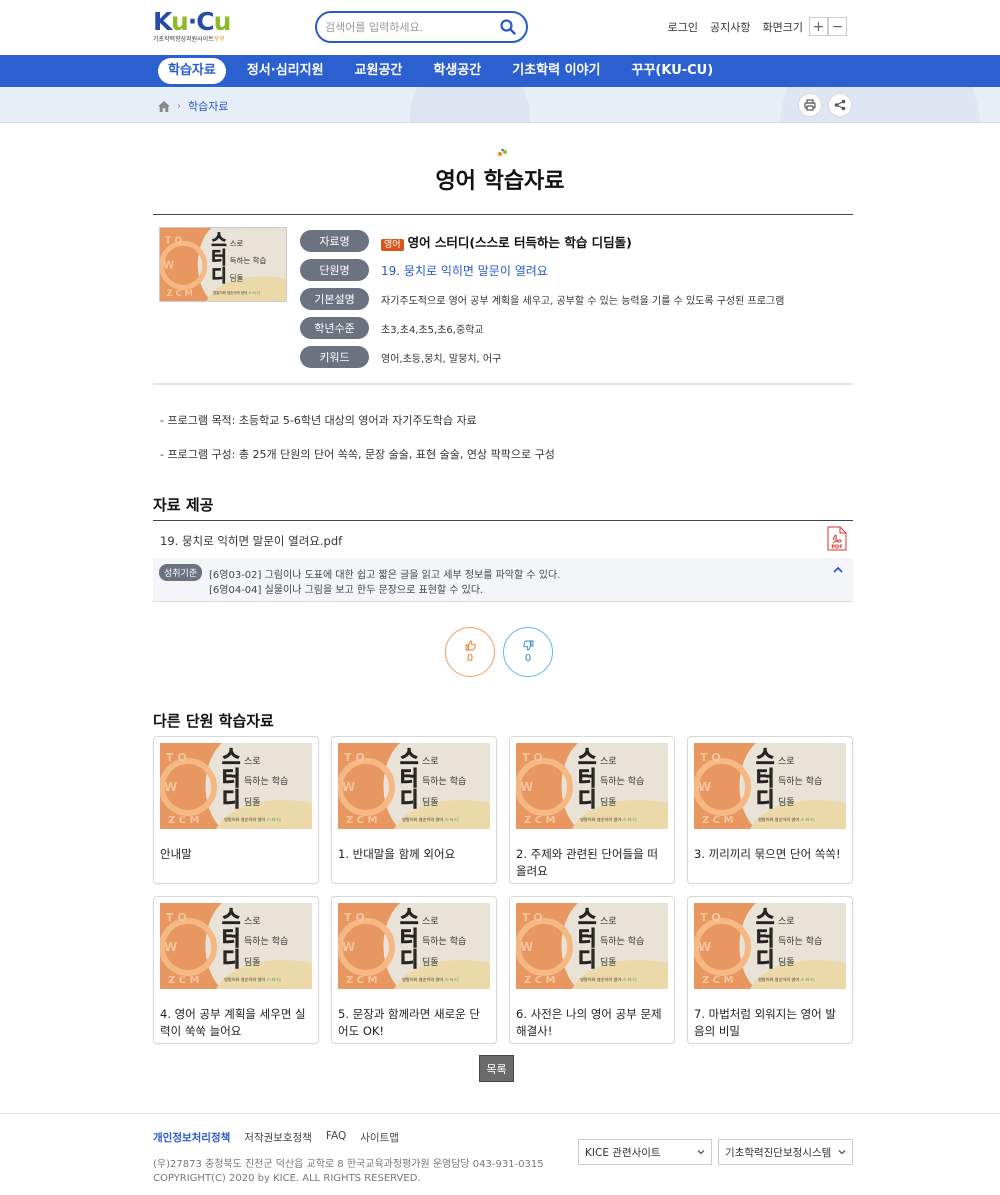 The width and height of the screenshot is (1000, 1195). Describe the element at coordinates (556, 71) in the screenshot. I see `nav-item: 기초학력 이야기` at that location.